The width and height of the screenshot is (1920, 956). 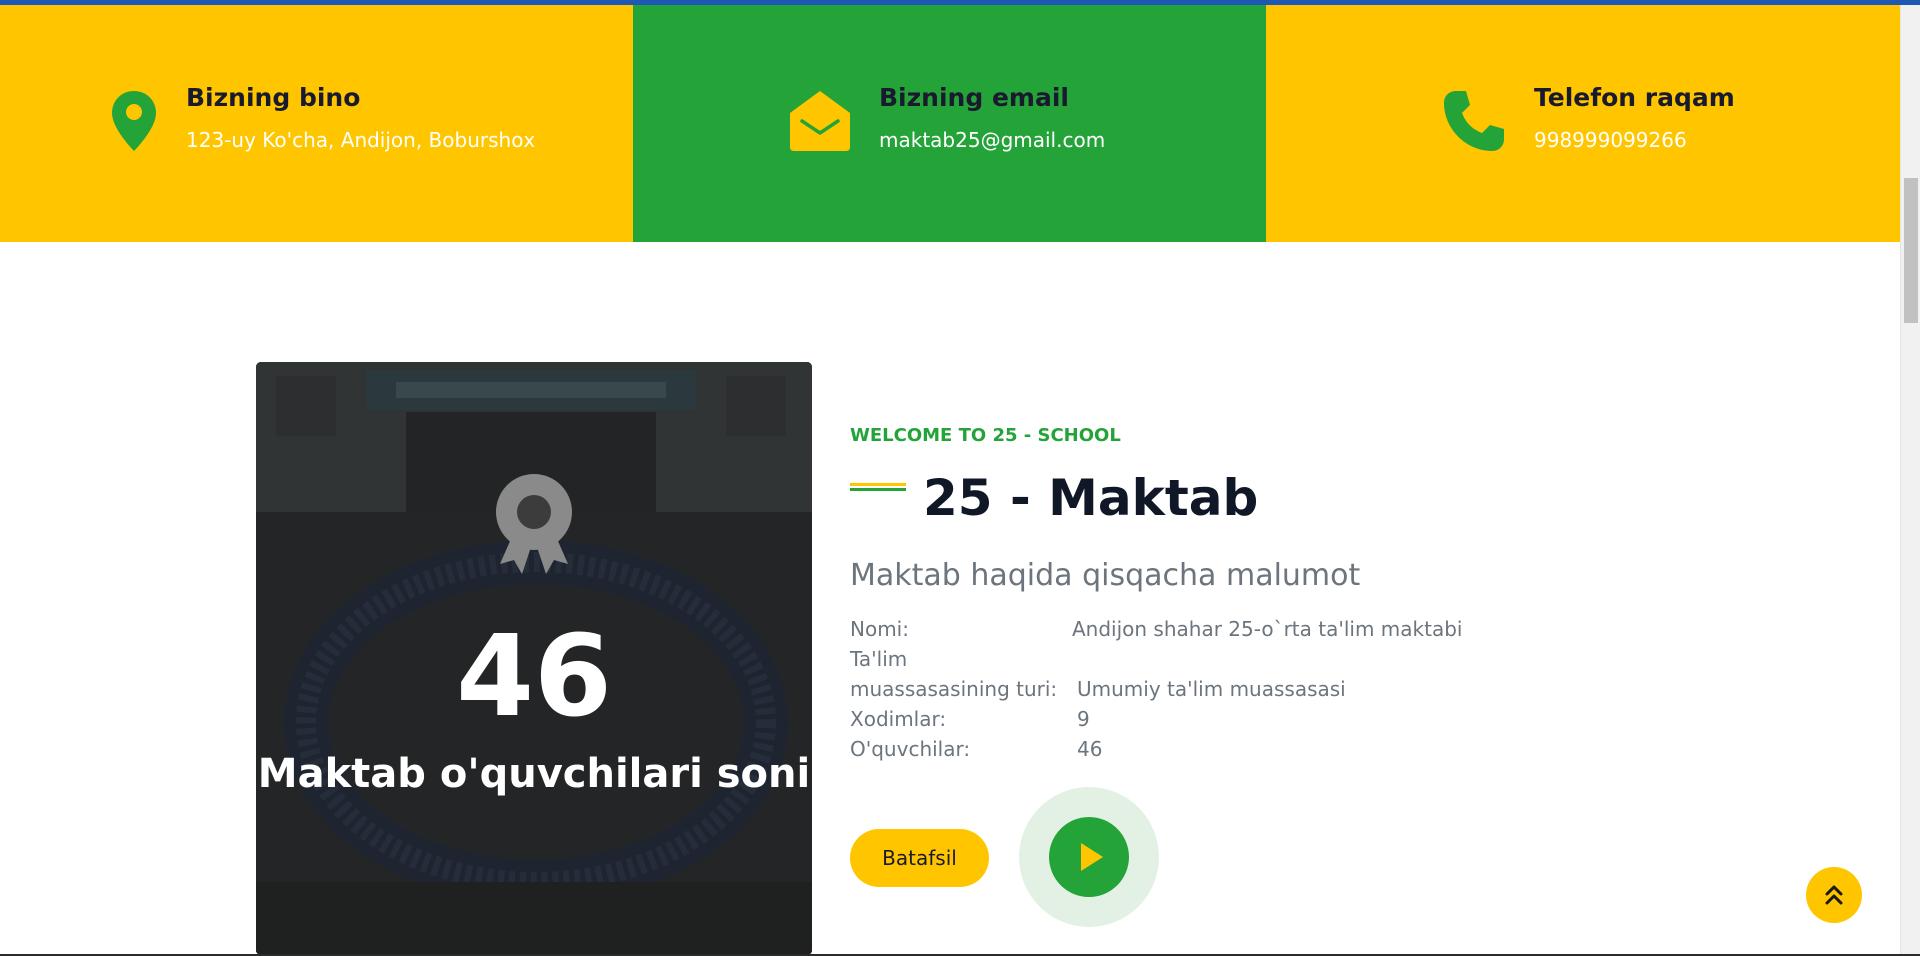 What do you see at coordinates (361, 140) in the screenshot?
I see `contact-value-address: 123-uy Ko'cha, Andijon, Boburshoх` at bounding box center [361, 140].